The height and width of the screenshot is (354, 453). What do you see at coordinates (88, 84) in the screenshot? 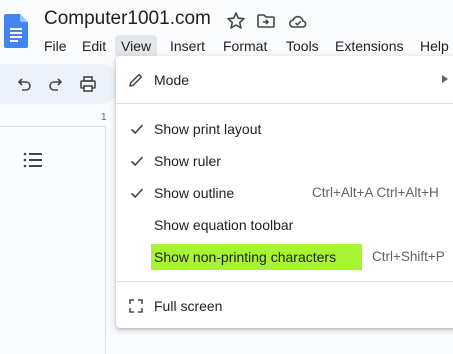
I see `print-icon` at bounding box center [88, 84].